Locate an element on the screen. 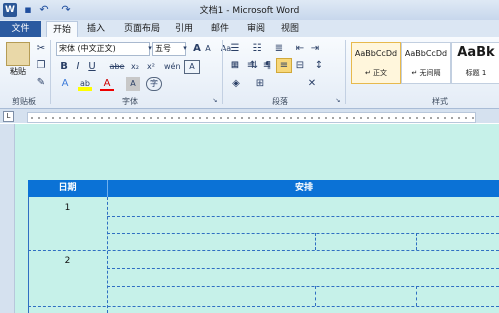  tab-page-layout: 页面布局 is located at coordinates (142, 29).